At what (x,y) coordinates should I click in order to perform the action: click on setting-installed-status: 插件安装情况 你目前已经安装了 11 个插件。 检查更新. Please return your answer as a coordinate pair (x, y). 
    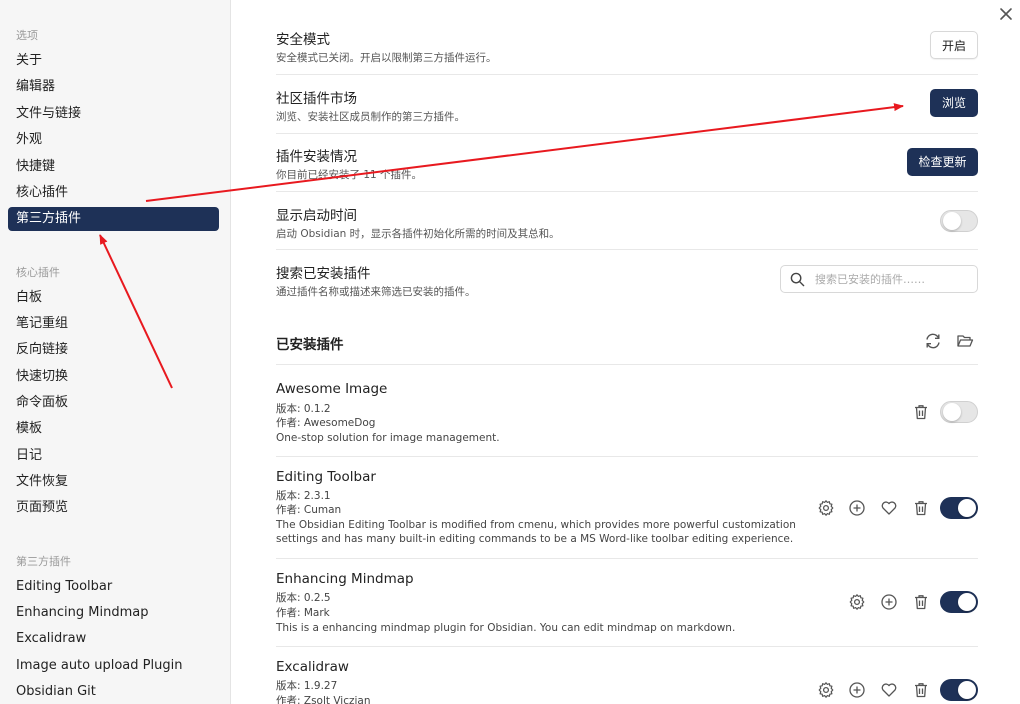
    Looking at the image, I should click on (627, 163).